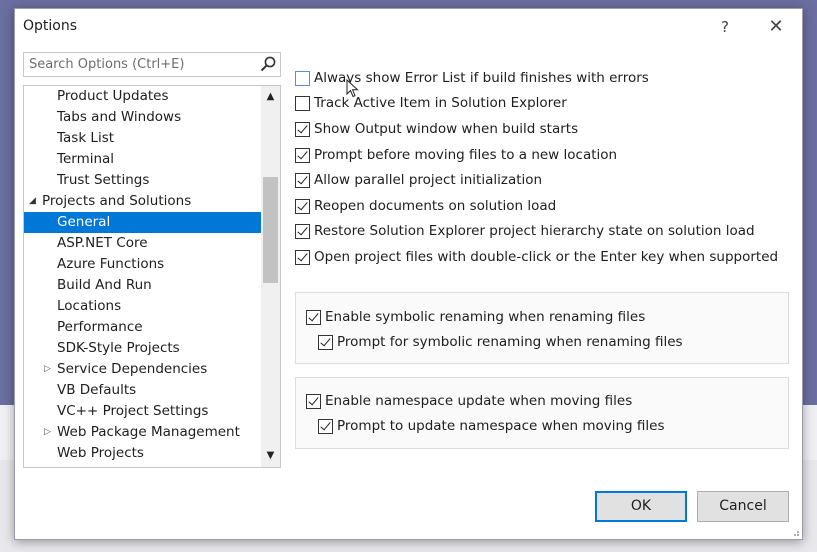 This screenshot has height=552, width=817. I want to click on tree-item-label: SDK-Style Projects, so click(118, 348).